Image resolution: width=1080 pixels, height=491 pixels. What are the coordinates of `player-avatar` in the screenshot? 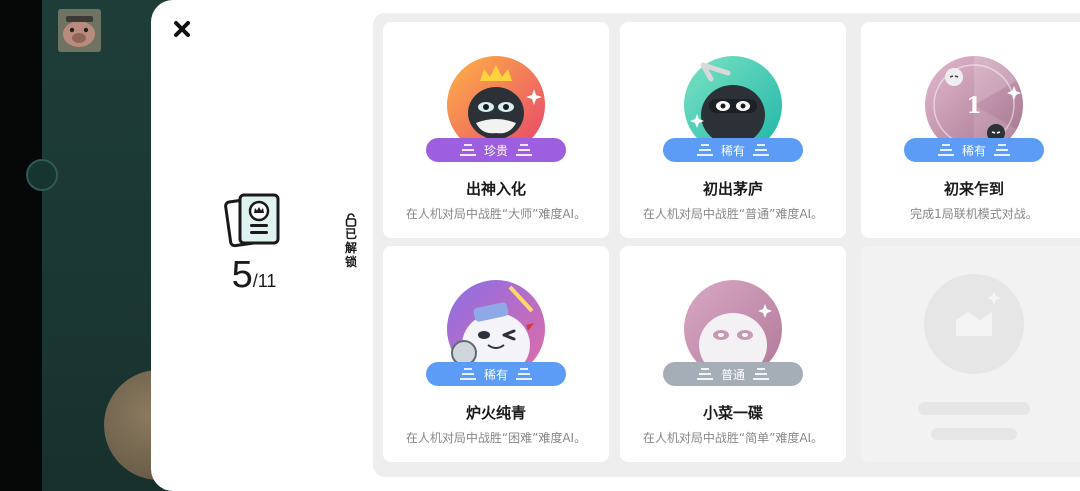 It's located at (79, 30).